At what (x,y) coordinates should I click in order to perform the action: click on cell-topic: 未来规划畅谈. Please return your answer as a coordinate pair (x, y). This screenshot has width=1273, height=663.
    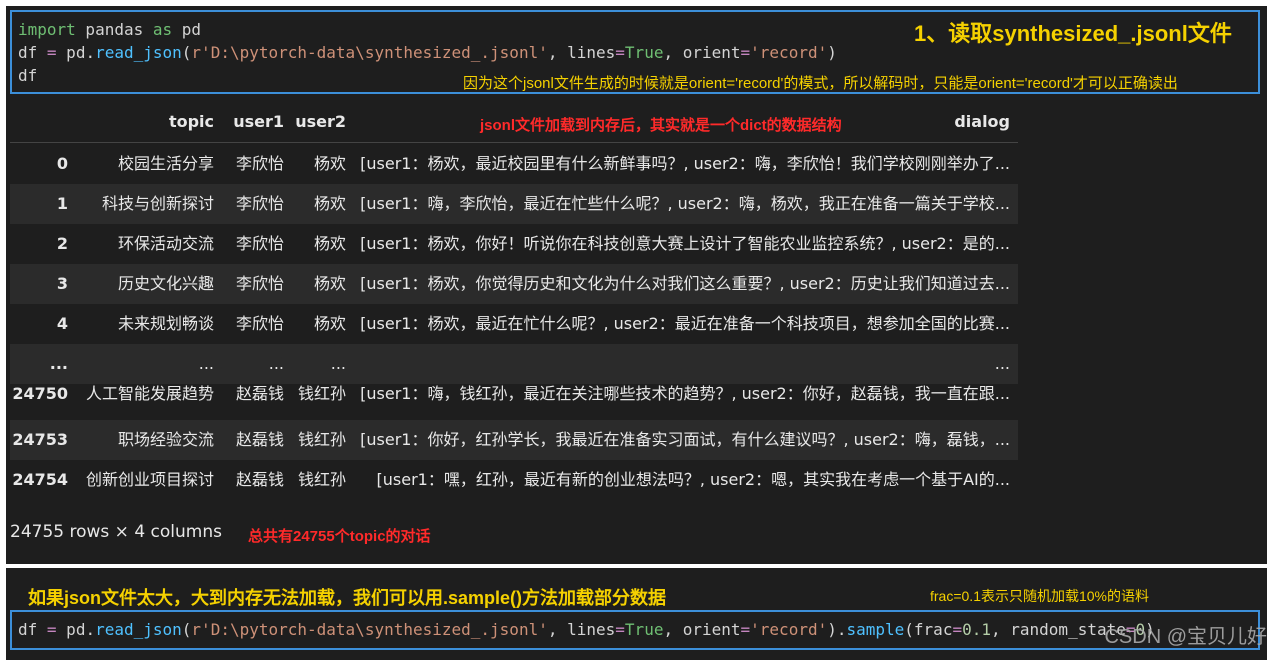
    Looking at the image, I should click on (165, 323).